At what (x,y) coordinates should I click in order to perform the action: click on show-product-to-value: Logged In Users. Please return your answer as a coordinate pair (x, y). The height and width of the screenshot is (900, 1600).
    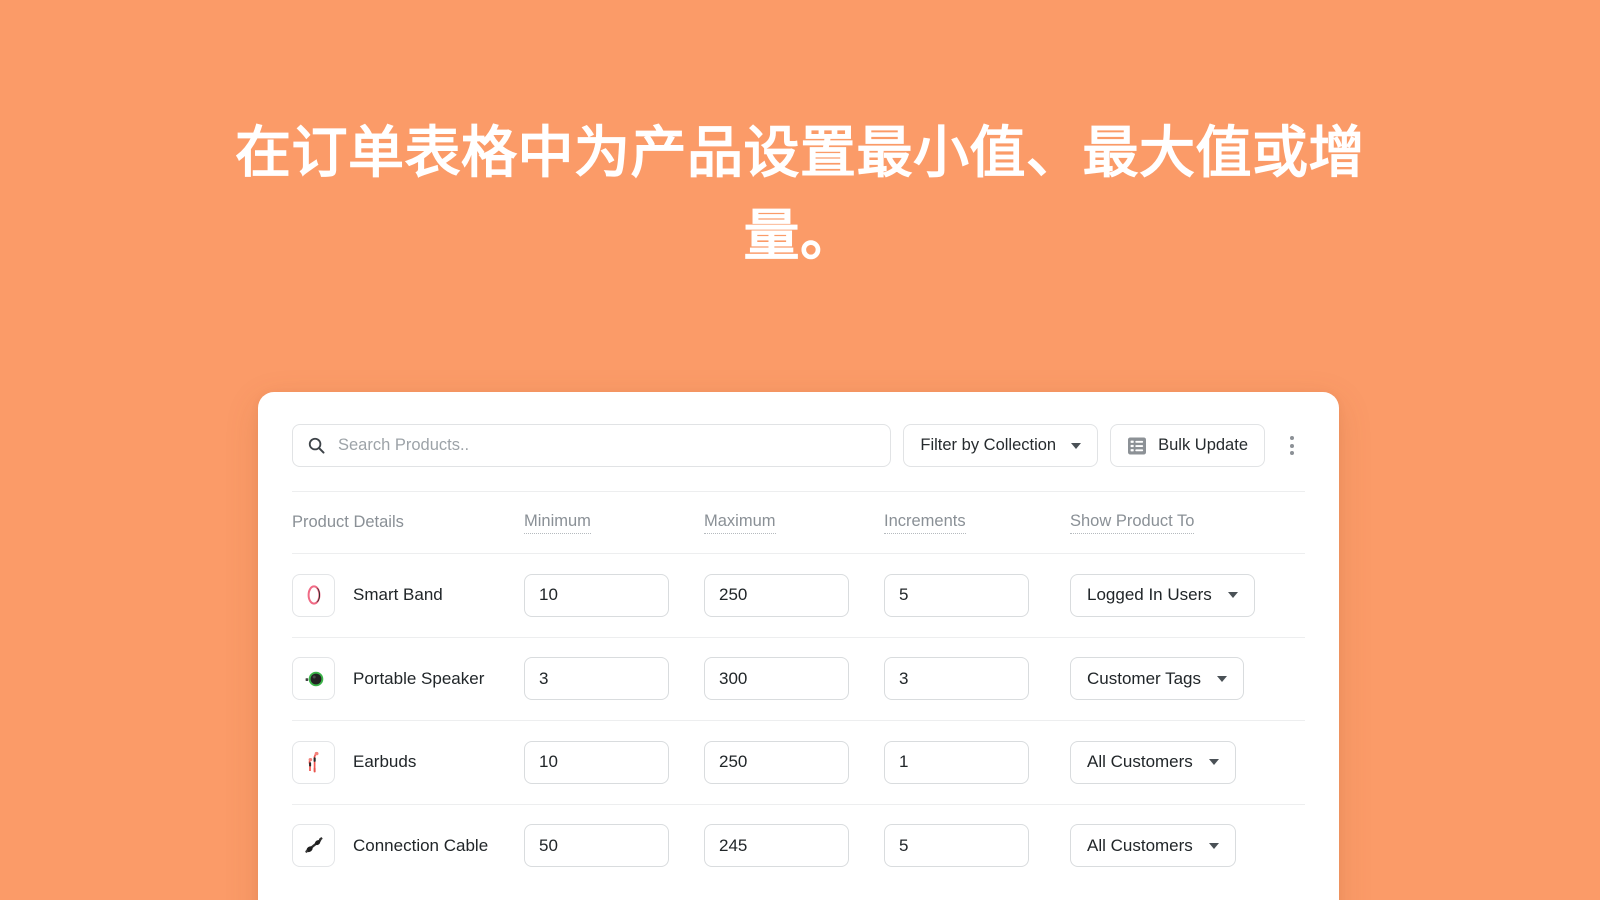
    Looking at the image, I should click on (1149, 595).